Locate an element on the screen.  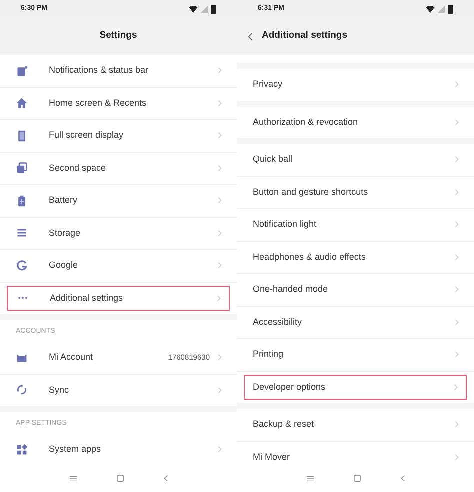
storage-icon is located at coordinates (22, 233).